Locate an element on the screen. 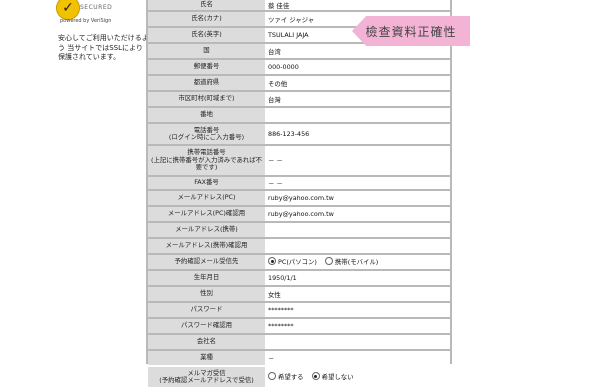 Image resolution: width=600 pixels, height=389 pixels. label-country: 国 is located at coordinates (206, 51).